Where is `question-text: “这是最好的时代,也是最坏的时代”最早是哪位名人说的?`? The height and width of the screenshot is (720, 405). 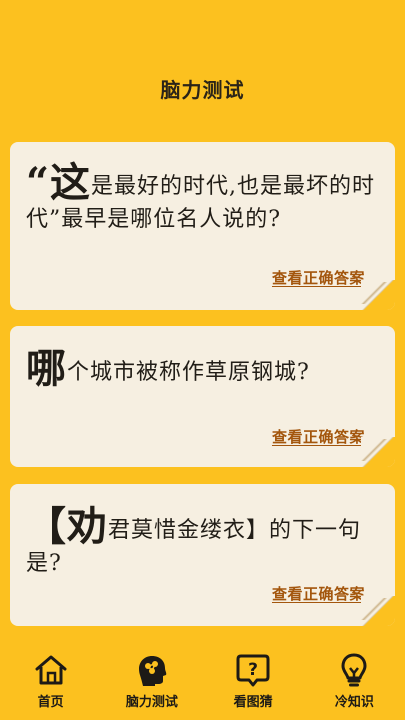
question-text: “这是最好的时代,也是最坏的时代”最早是哪位名人说的? is located at coordinates (202, 199).